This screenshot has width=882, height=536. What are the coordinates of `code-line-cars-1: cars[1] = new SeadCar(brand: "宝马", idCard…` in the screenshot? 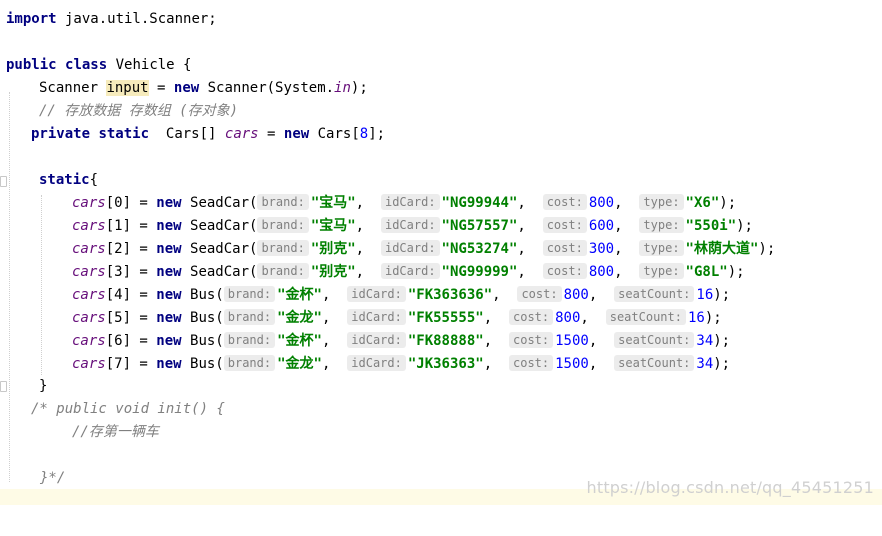 It's located at (441, 226).